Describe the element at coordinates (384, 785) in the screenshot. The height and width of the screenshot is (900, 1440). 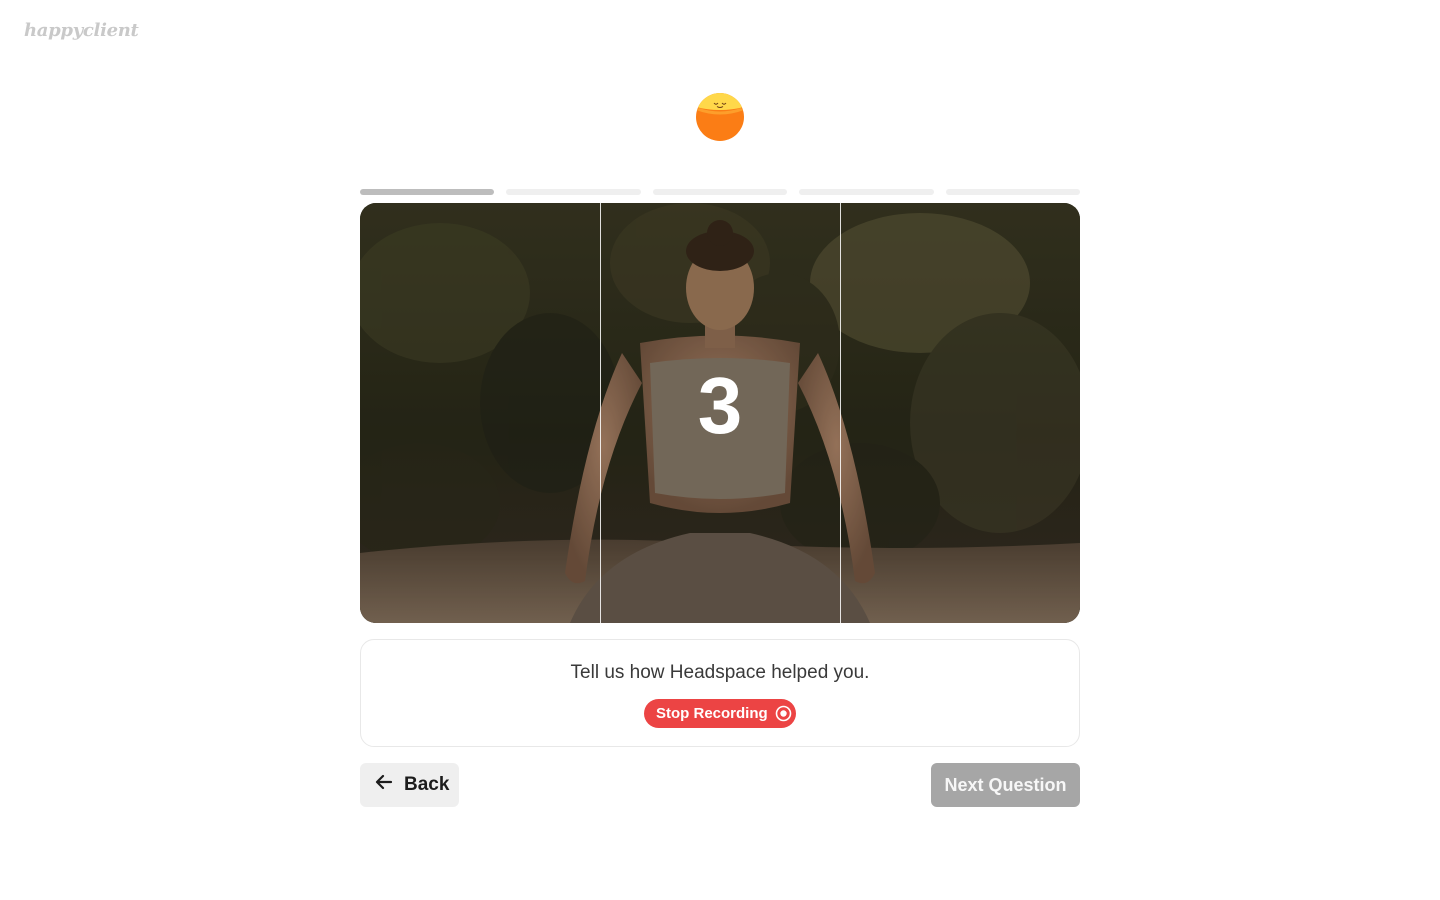
I see `arrow-left-icon` at that location.